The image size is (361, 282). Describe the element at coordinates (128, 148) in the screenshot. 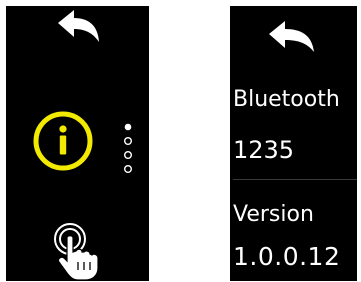

I see `page-indicator` at that location.